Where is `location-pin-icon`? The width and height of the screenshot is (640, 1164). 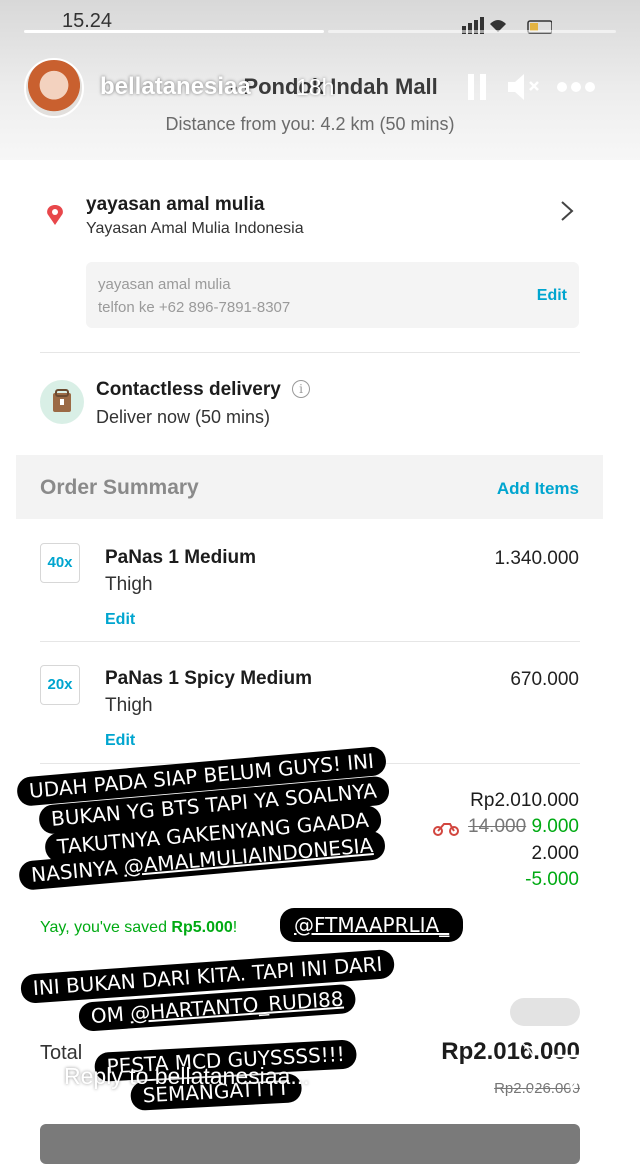
location-pin-icon is located at coordinates (55, 215).